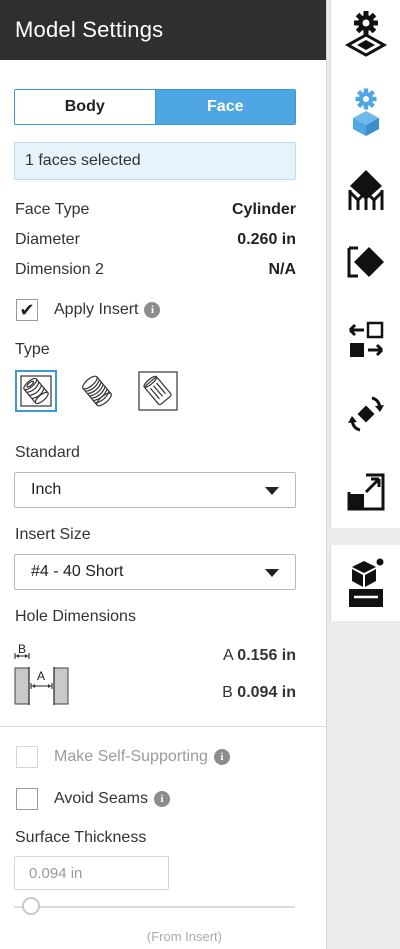 This screenshot has height=949, width=400. I want to click on face-type-label: Face Type, so click(52, 209).